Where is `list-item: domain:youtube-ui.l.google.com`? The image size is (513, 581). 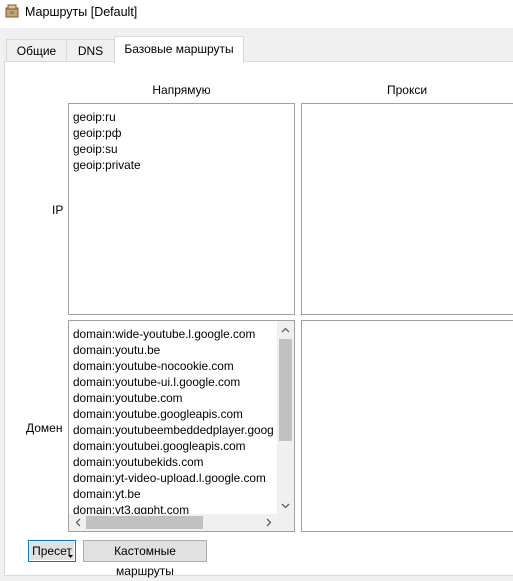
list-item: domain:youtube-ui.l.google.com is located at coordinates (157, 382).